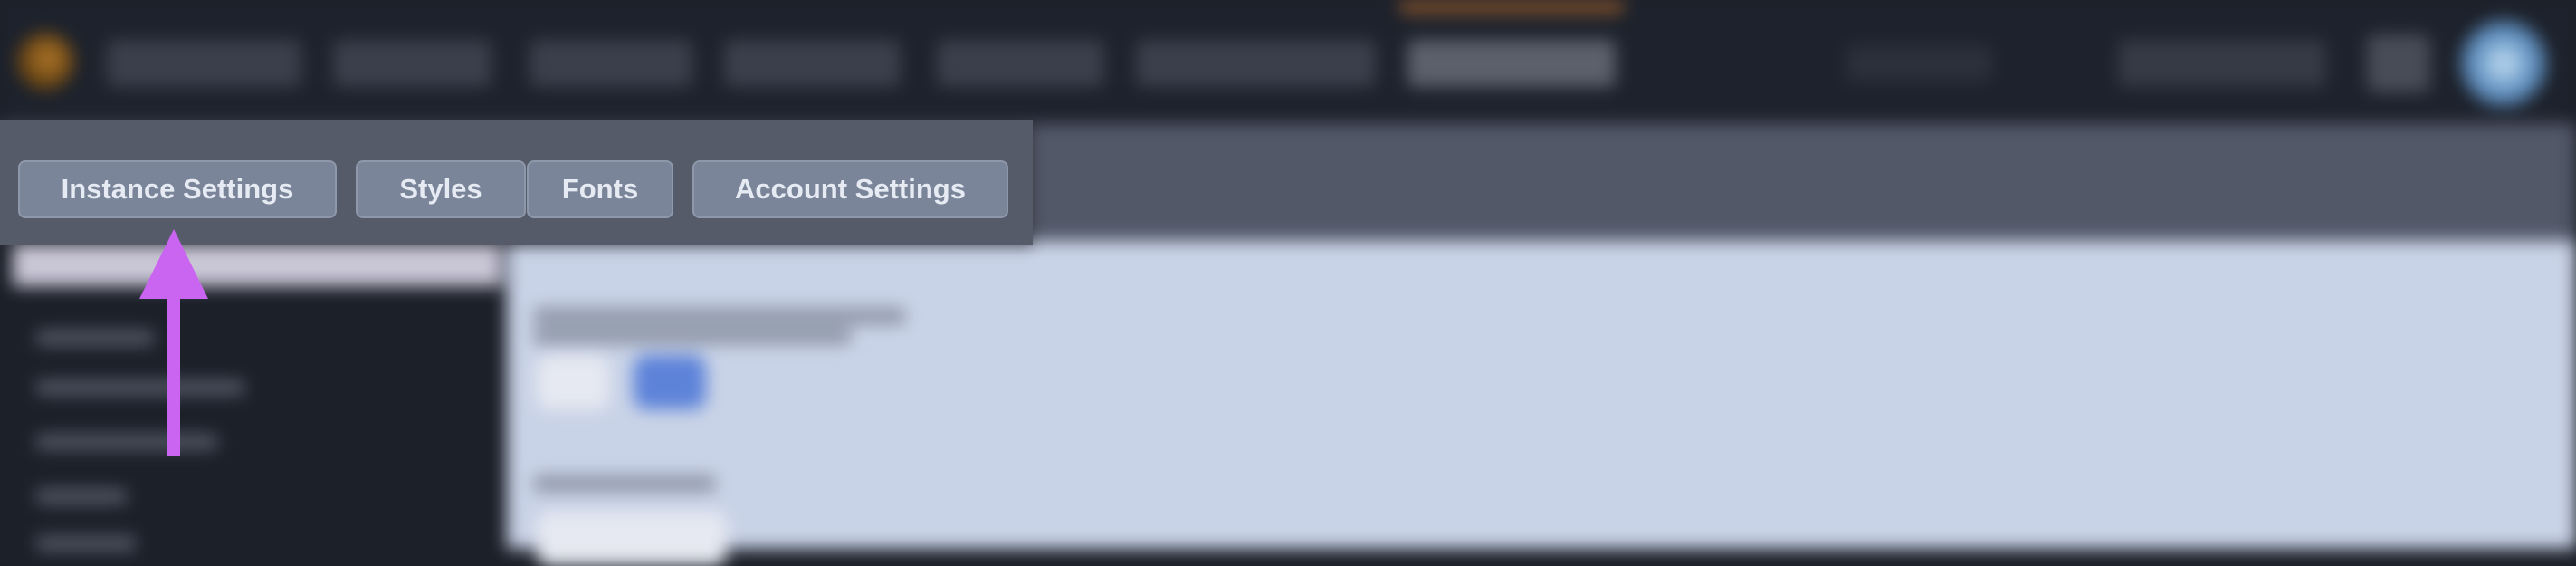 Image resolution: width=2576 pixels, height=566 pixels. I want to click on setting-input, so click(632, 539).